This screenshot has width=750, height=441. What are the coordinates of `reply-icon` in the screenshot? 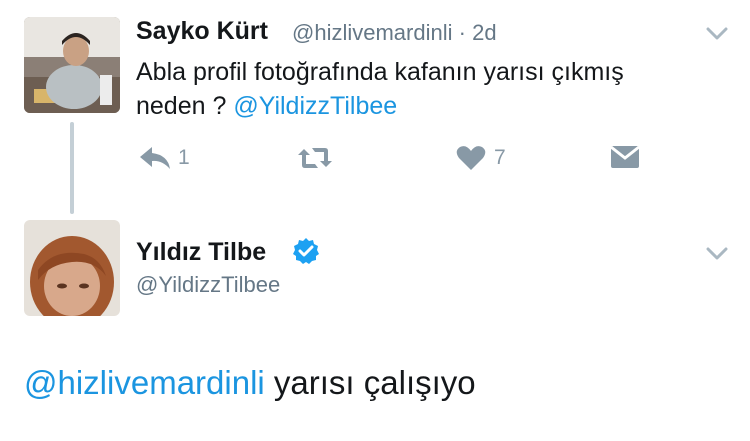 It's located at (155, 158).